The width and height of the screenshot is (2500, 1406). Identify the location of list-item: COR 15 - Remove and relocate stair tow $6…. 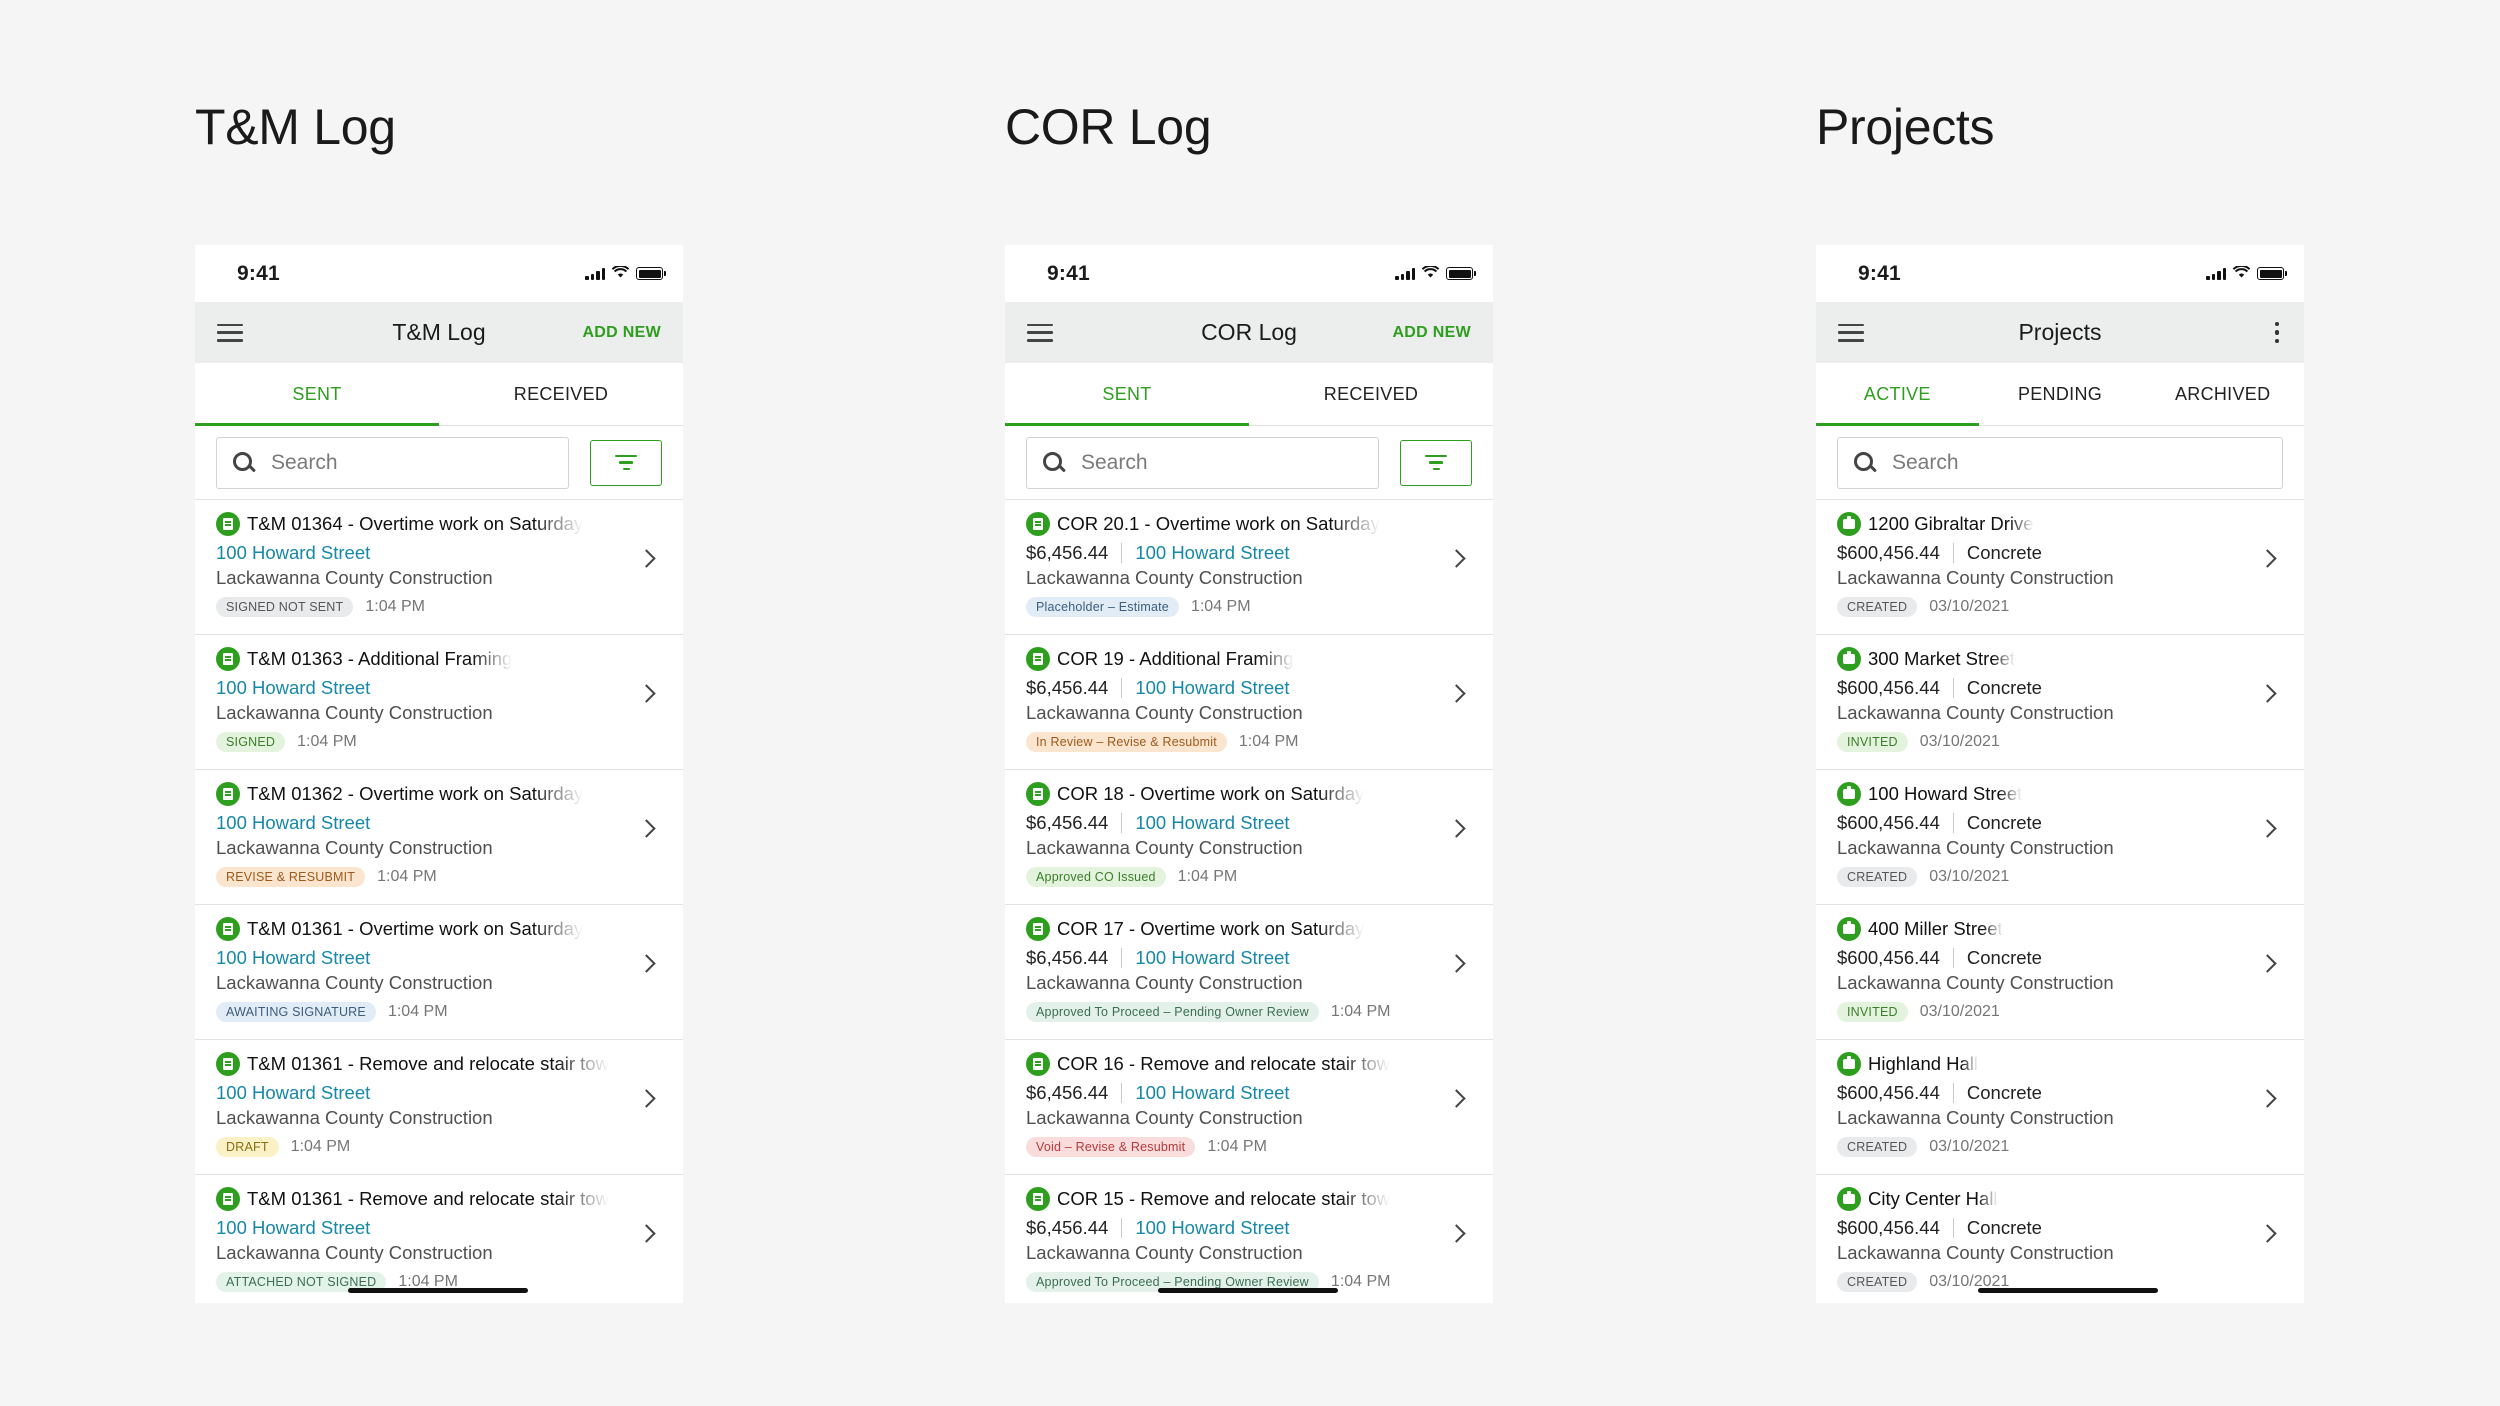
(1249, 1239).